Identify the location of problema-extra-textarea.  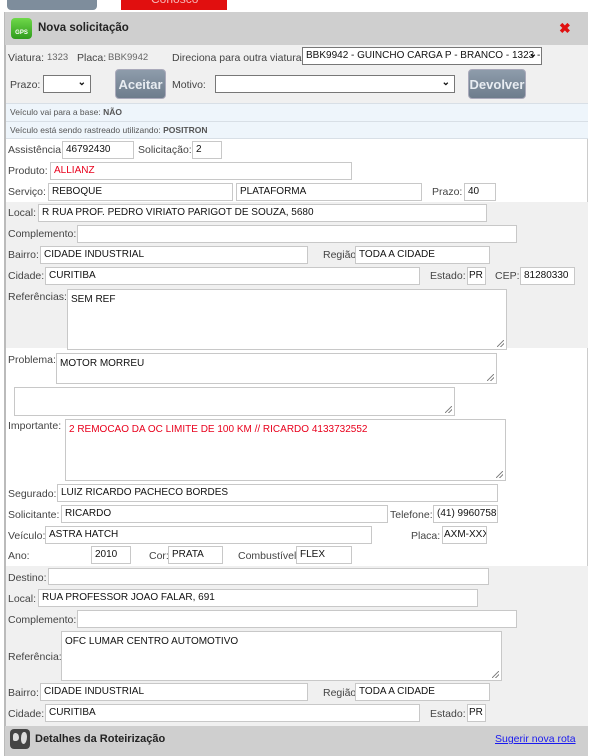
(234, 401).